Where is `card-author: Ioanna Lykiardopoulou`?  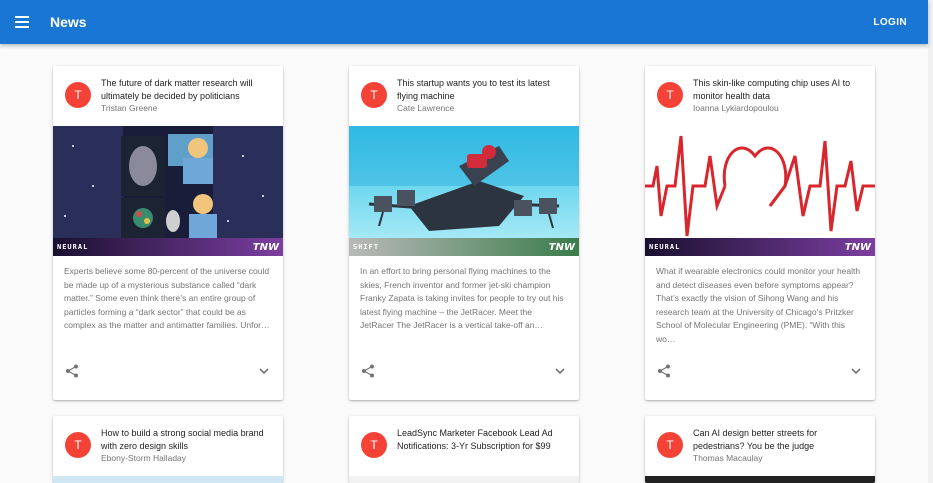 card-author: Ioanna Lykiardopoulou is located at coordinates (736, 108).